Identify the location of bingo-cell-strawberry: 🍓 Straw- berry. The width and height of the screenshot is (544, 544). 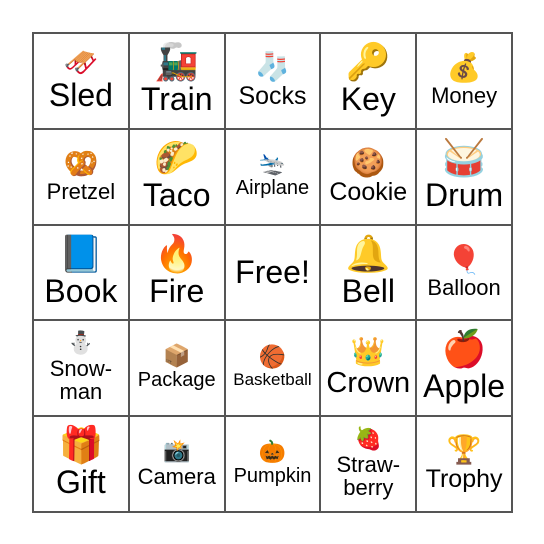
(368, 464).